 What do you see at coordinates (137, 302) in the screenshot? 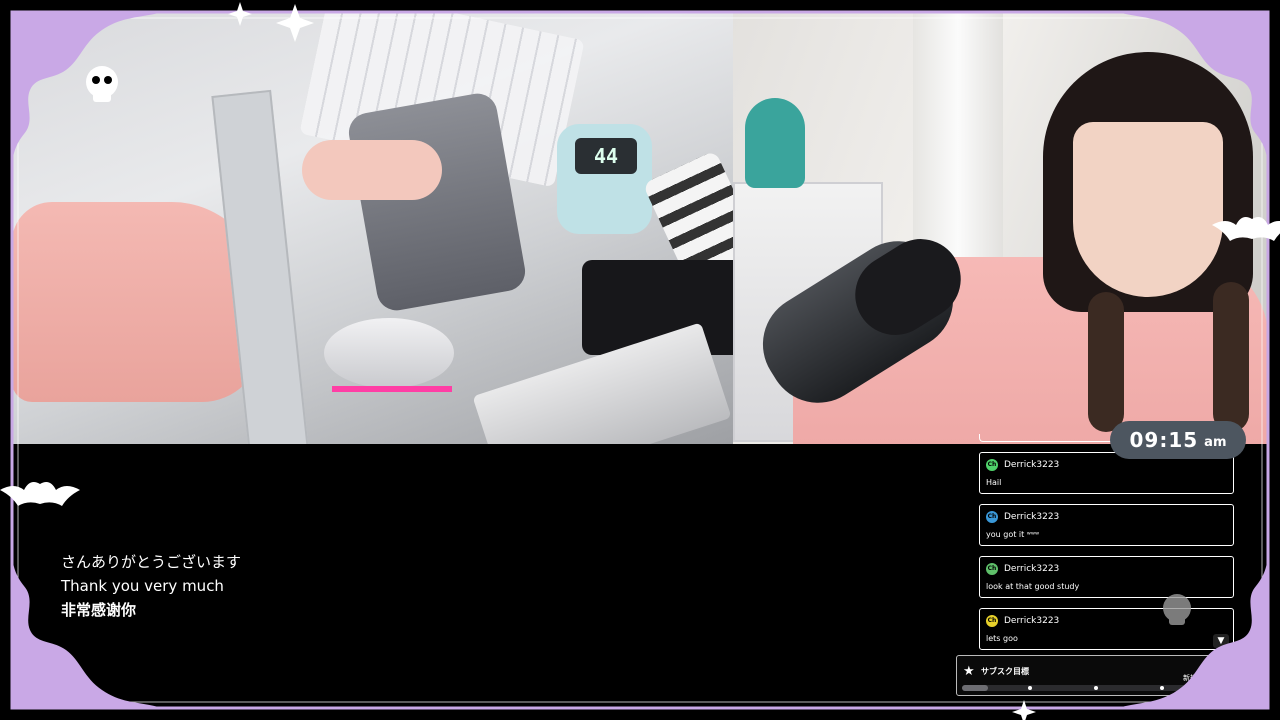
I see `pink-sleeve-arm` at bounding box center [137, 302].